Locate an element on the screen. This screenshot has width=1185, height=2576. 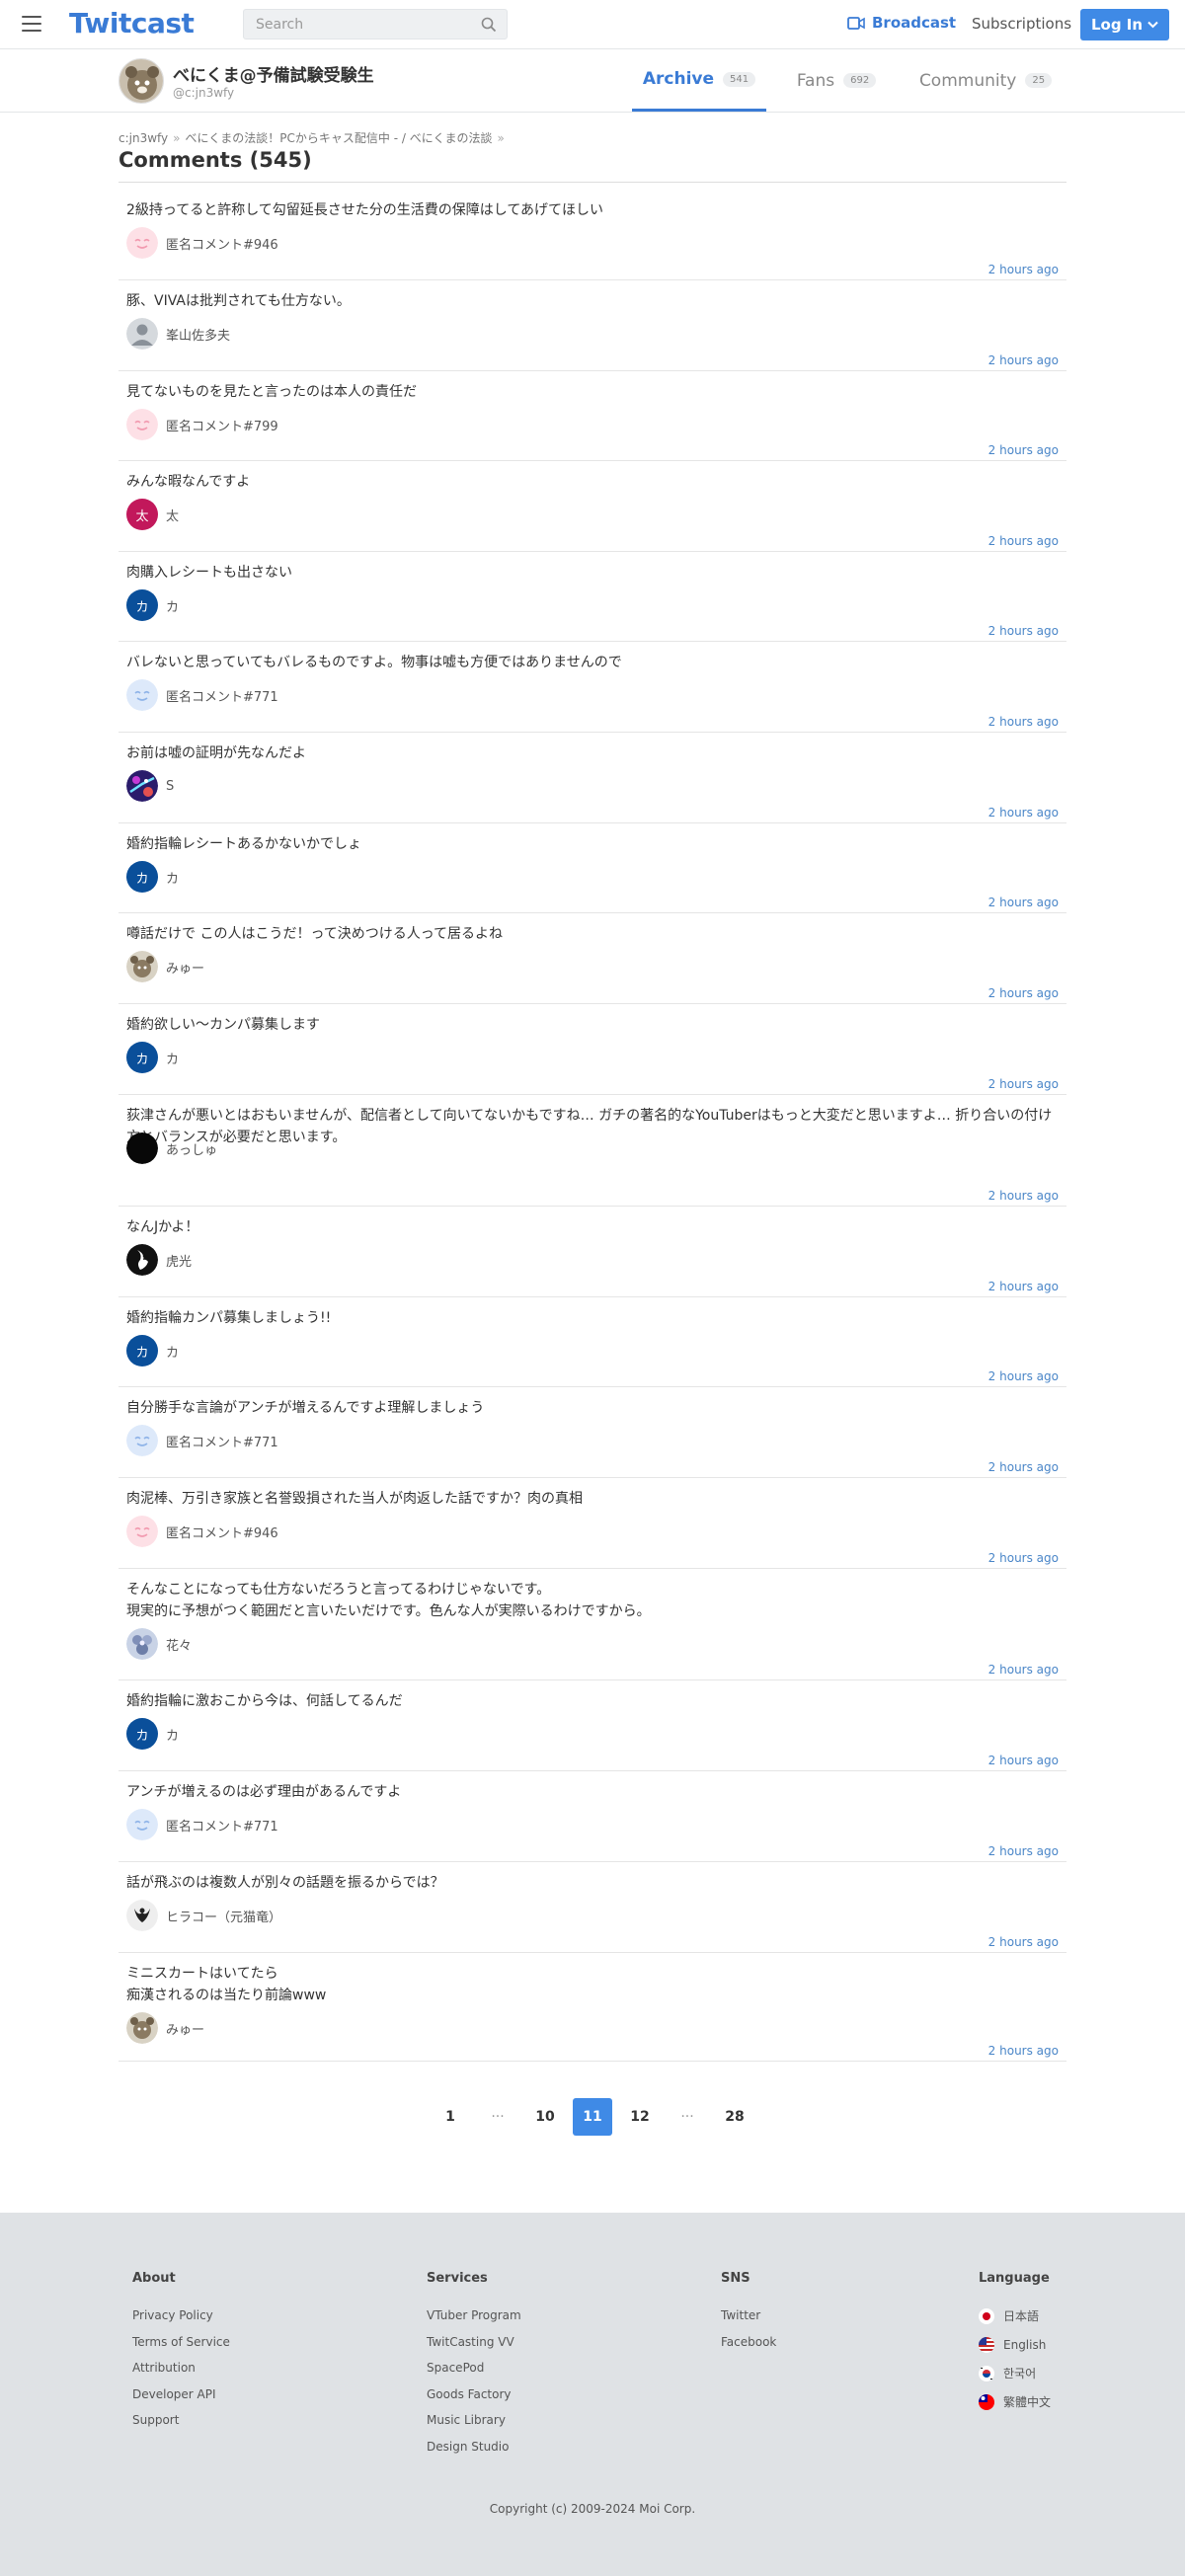
video-camera-icon is located at coordinates (856, 23).